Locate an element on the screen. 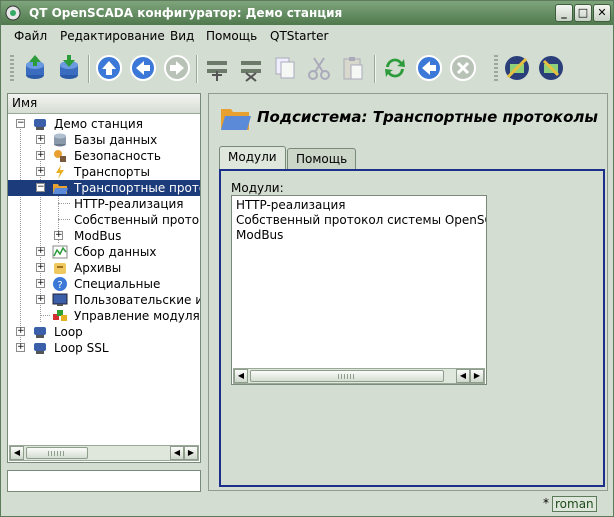  db-save-button is located at coordinates (69, 68).